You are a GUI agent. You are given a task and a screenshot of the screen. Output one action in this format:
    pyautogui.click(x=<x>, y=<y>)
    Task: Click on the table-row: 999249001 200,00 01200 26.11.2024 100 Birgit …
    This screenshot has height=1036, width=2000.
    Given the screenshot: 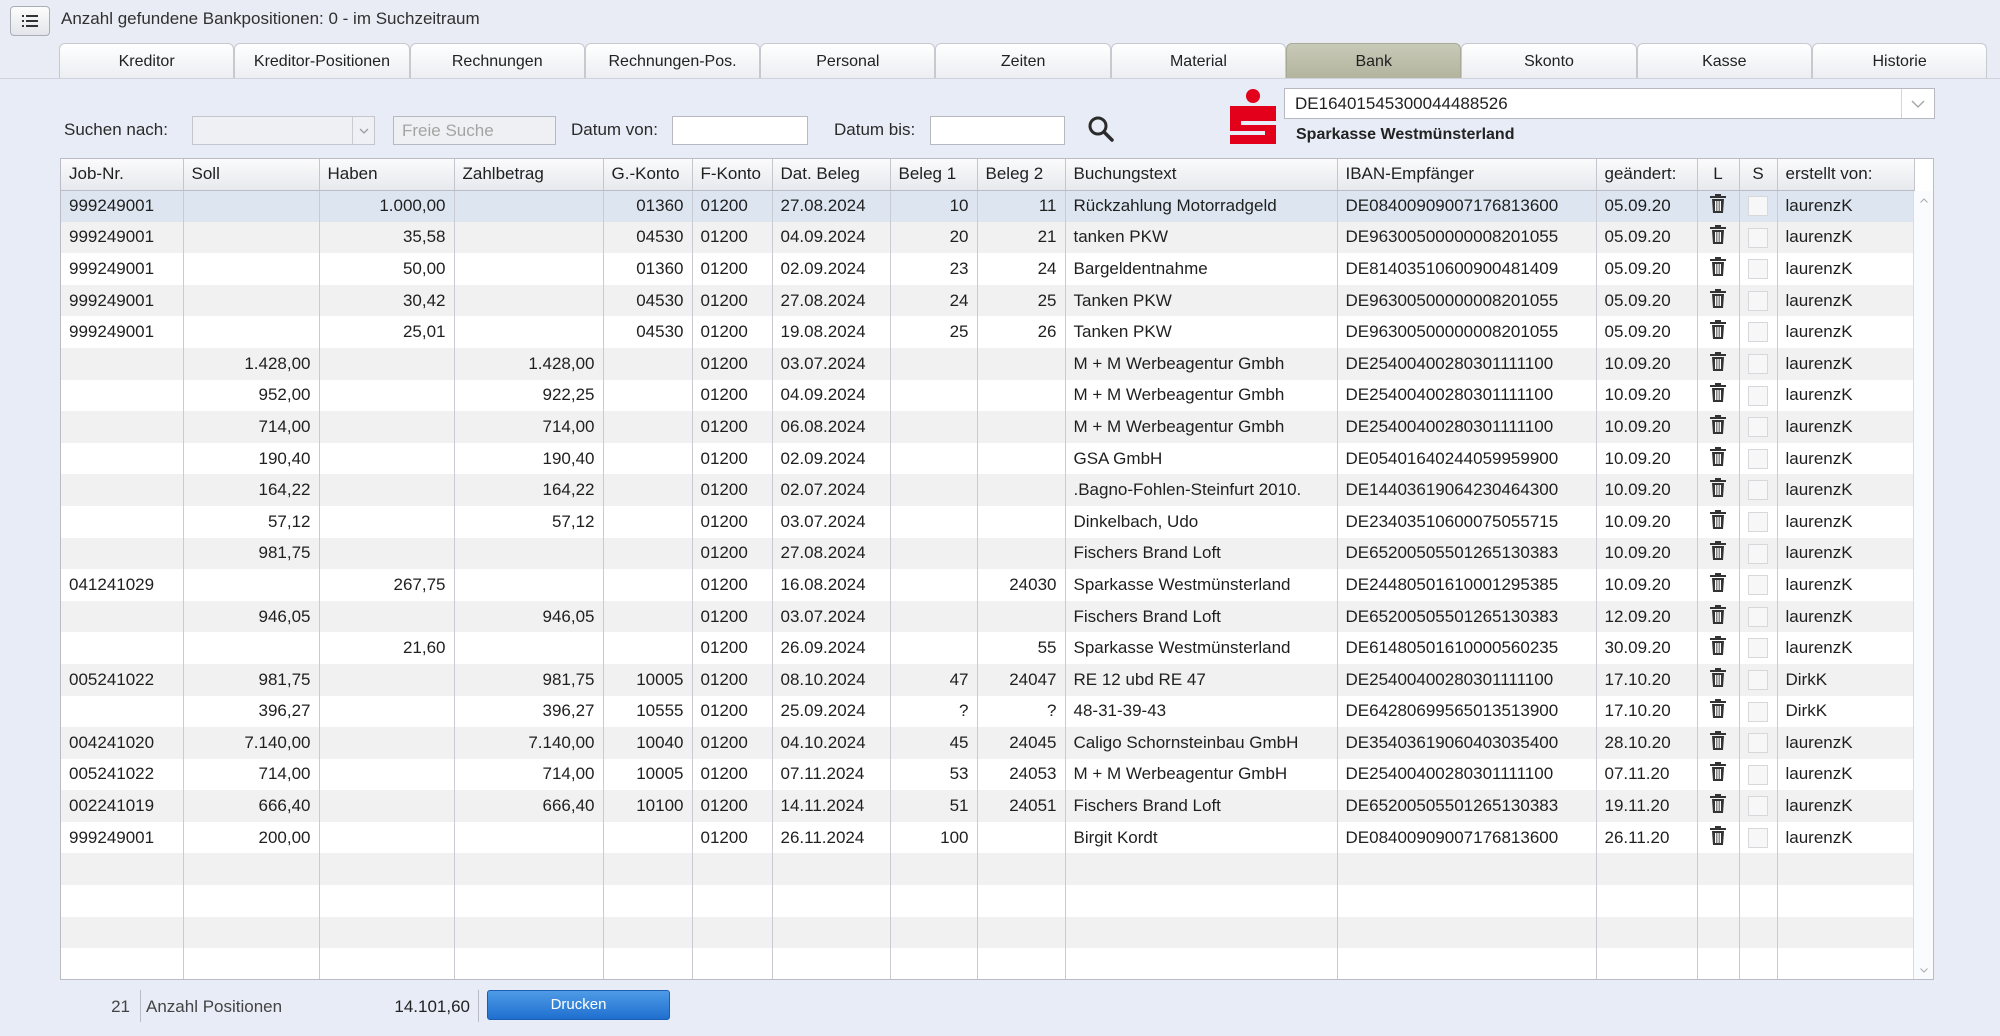 What is the action you would take?
    pyautogui.click(x=988, y=837)
    